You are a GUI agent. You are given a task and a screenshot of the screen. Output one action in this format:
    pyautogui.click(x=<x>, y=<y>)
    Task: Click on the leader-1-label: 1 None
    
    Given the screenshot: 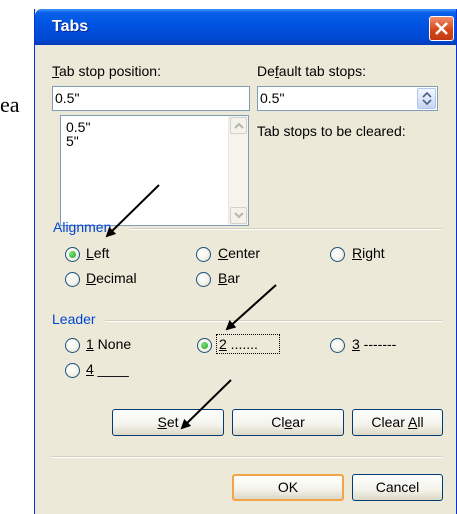 What is the action you would take?
    pyautogui.click(x=108, y=344)
    